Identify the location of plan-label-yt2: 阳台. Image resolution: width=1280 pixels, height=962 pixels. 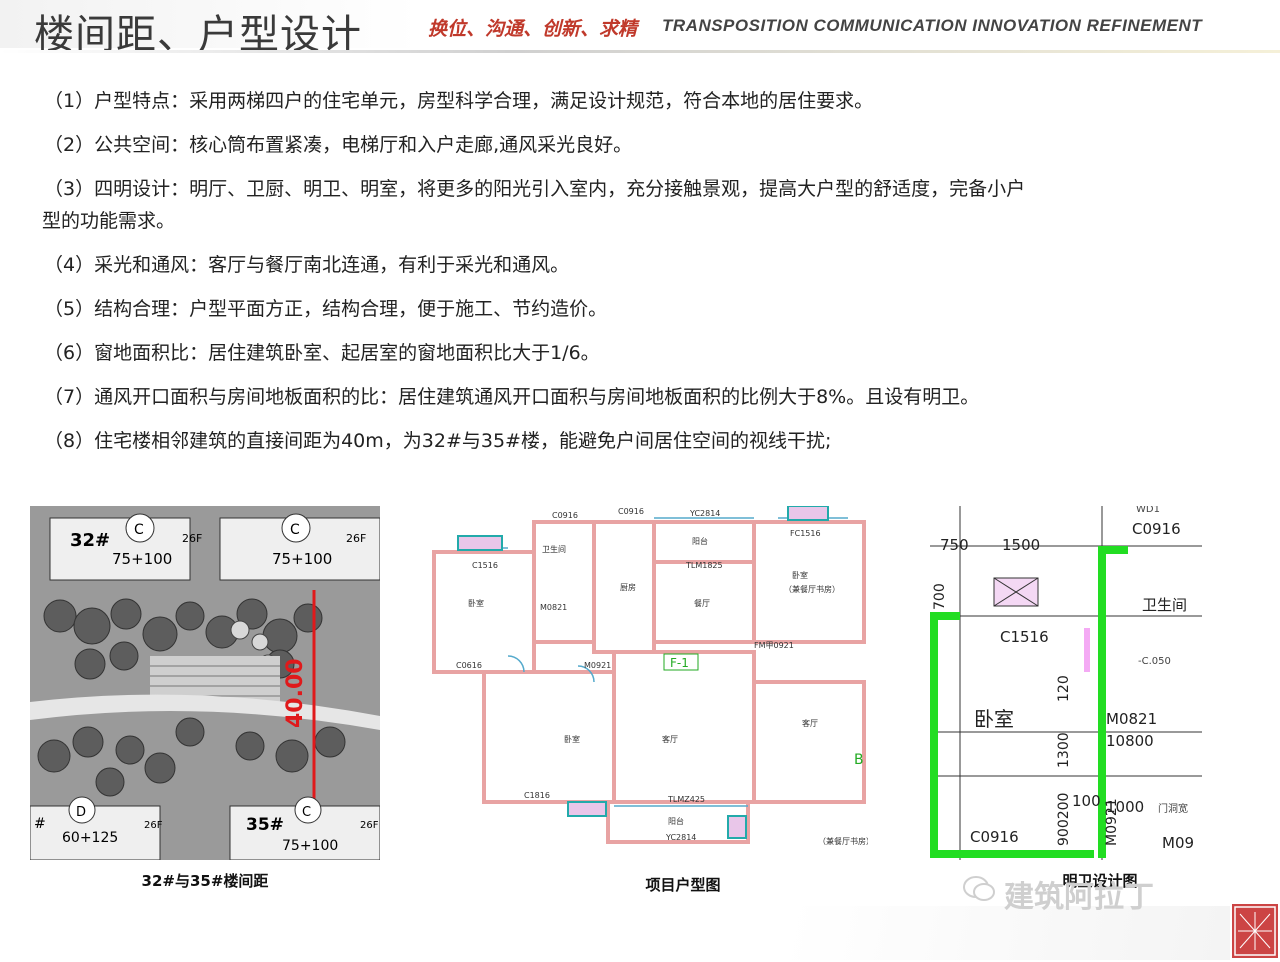
(676, 821).